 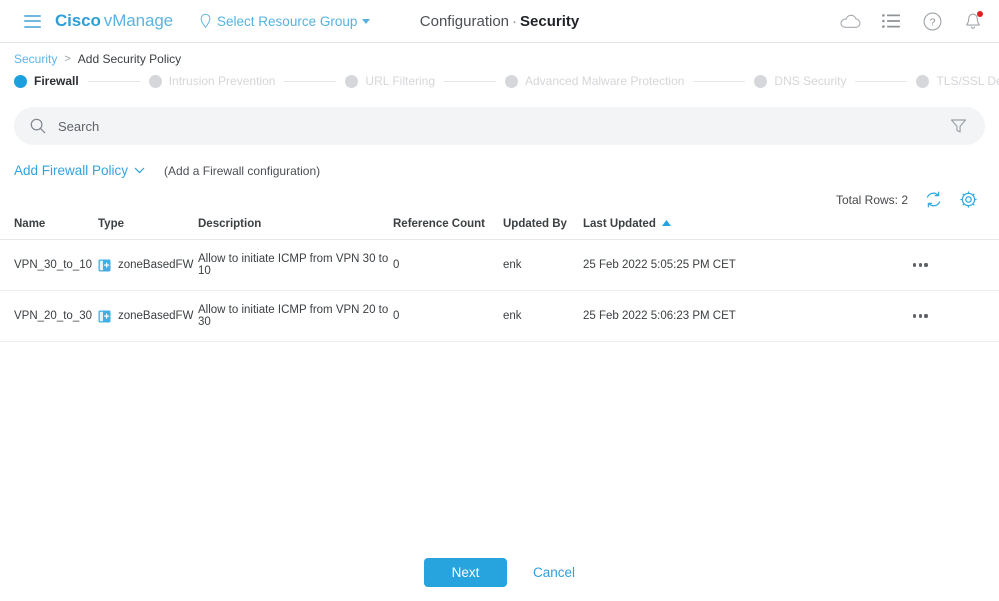 What do you see at coordinates (38, 126) in the screenshot?
I see `search-icon` at bounding box center [38, 126].